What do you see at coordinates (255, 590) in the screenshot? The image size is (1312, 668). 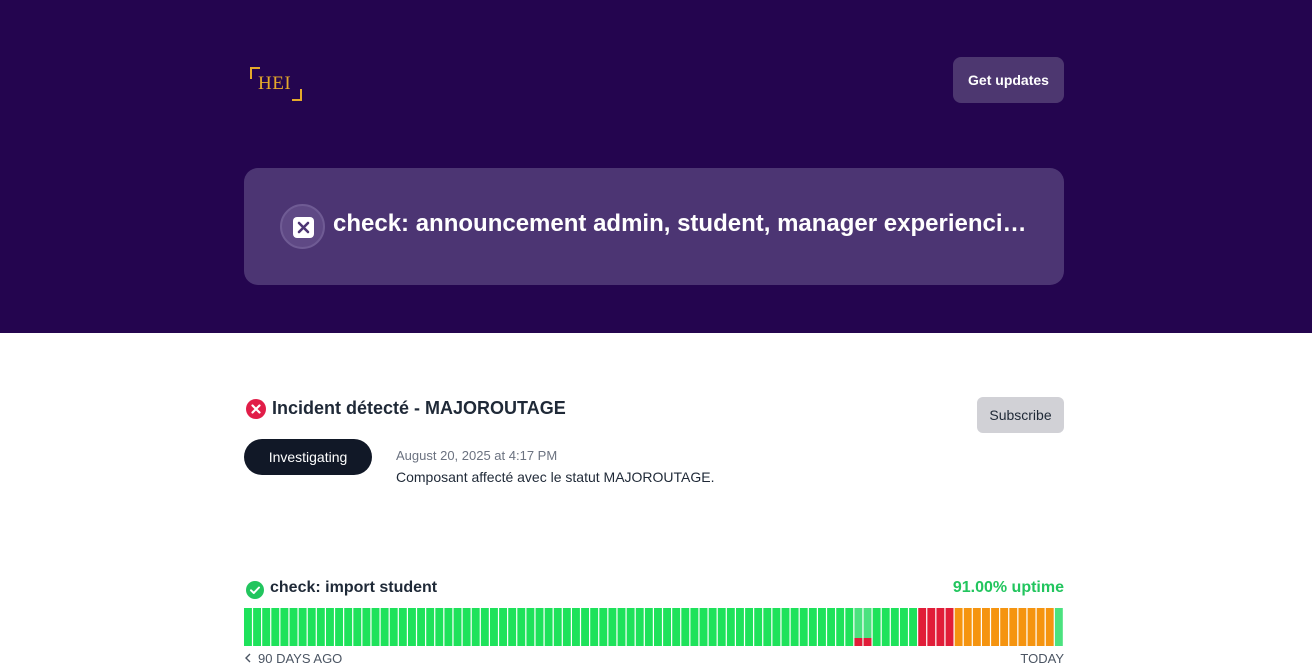 I see `check-circle-icon` at bounding box center [255, 590].